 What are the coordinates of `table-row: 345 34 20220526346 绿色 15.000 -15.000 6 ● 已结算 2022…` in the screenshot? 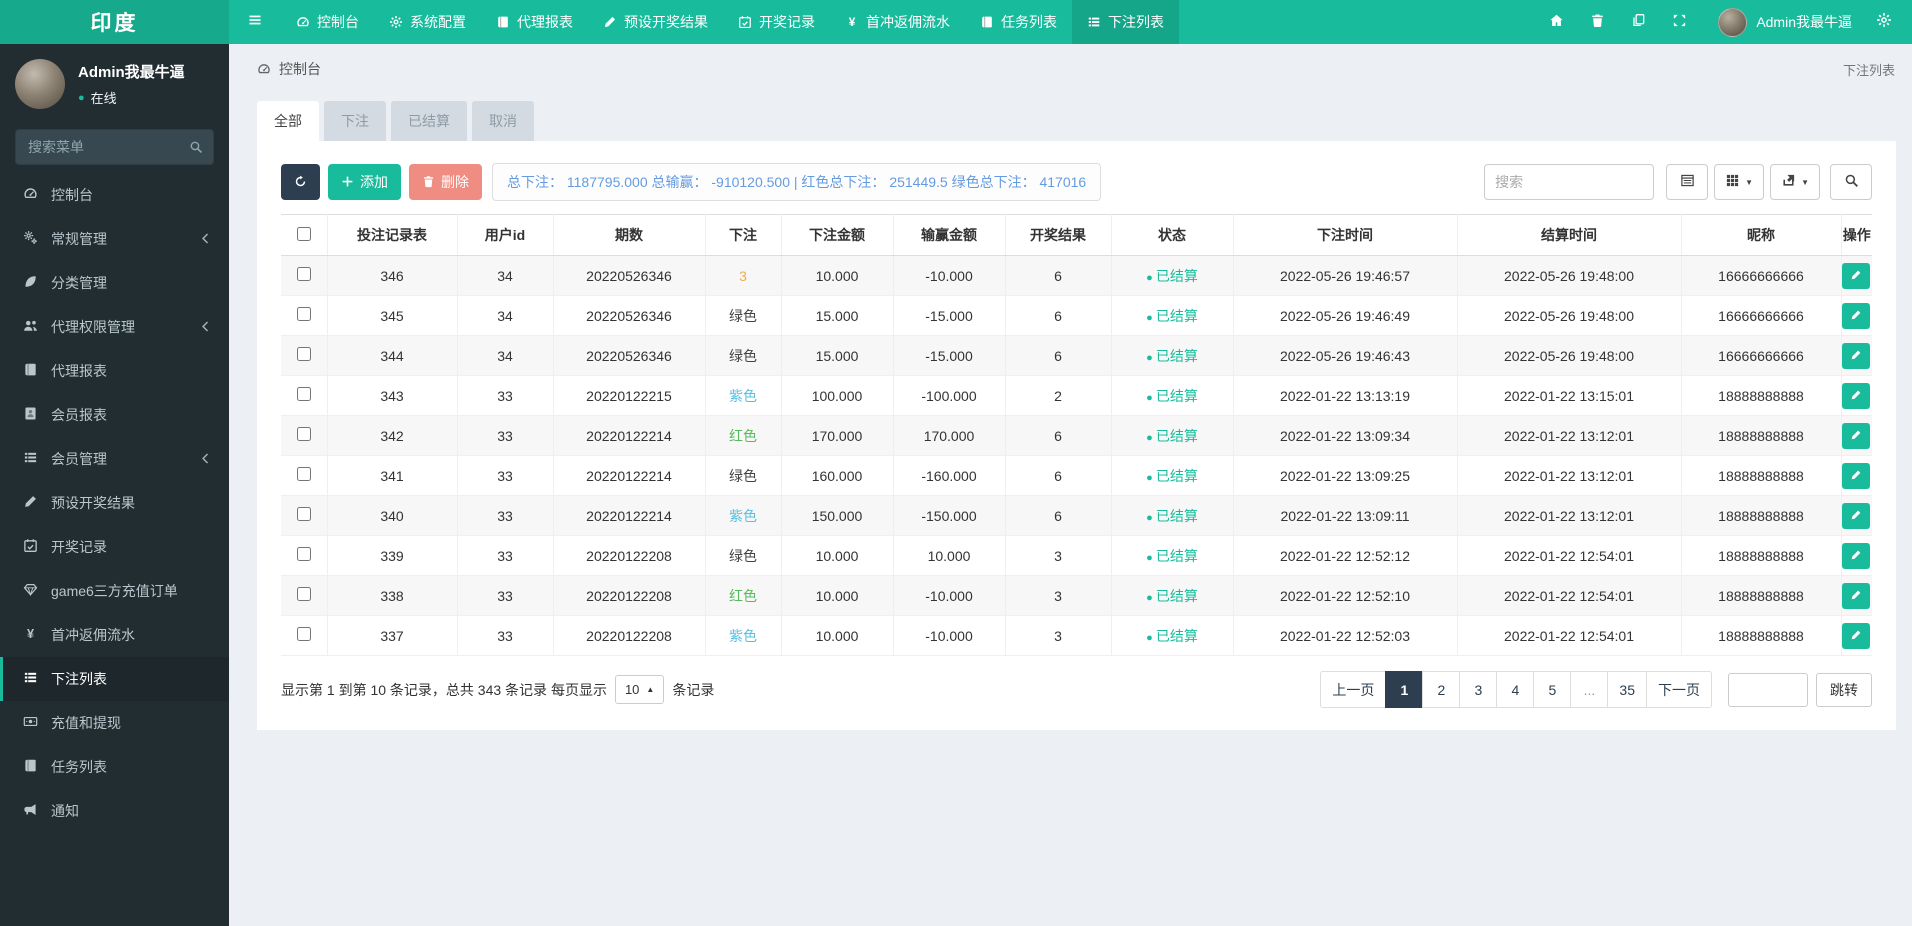 It's located at (1076, 315).